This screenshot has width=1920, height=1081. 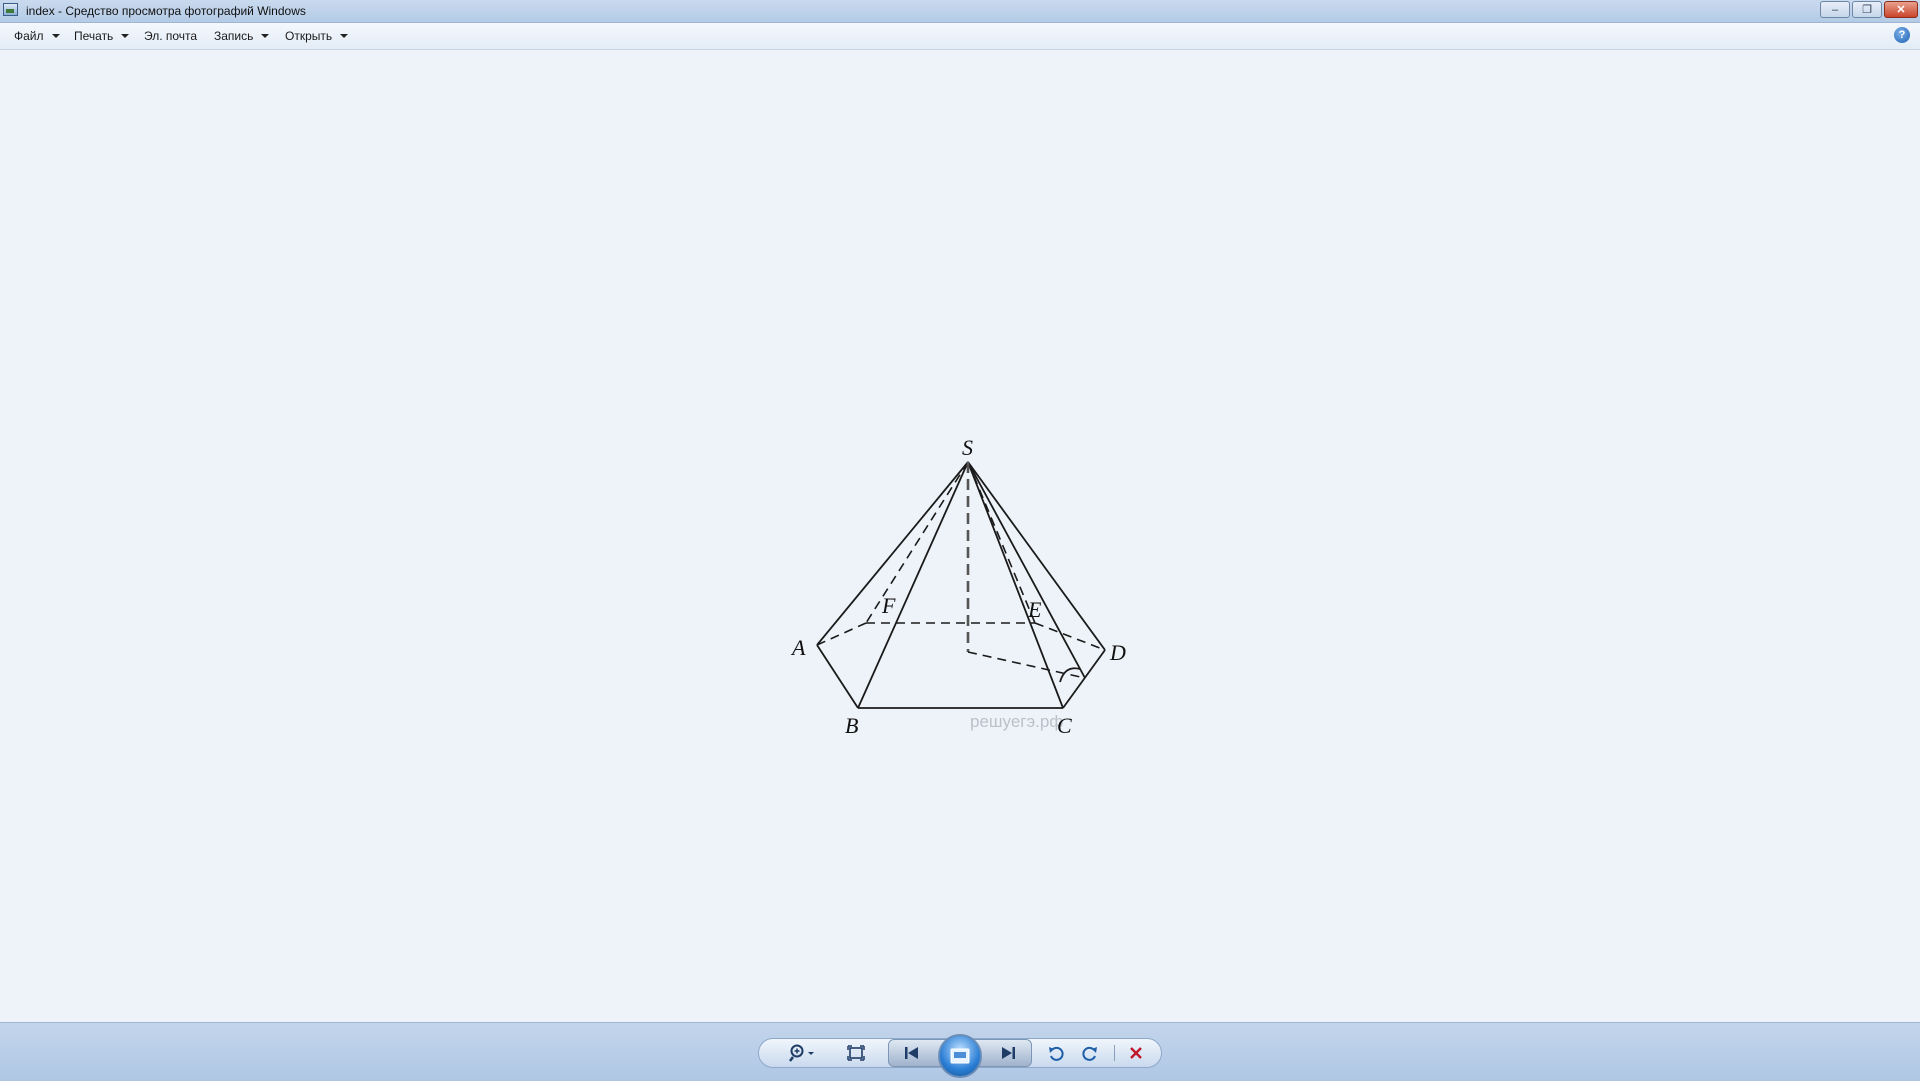 I want to click on edge-cd, so click(x=1084, y=679).